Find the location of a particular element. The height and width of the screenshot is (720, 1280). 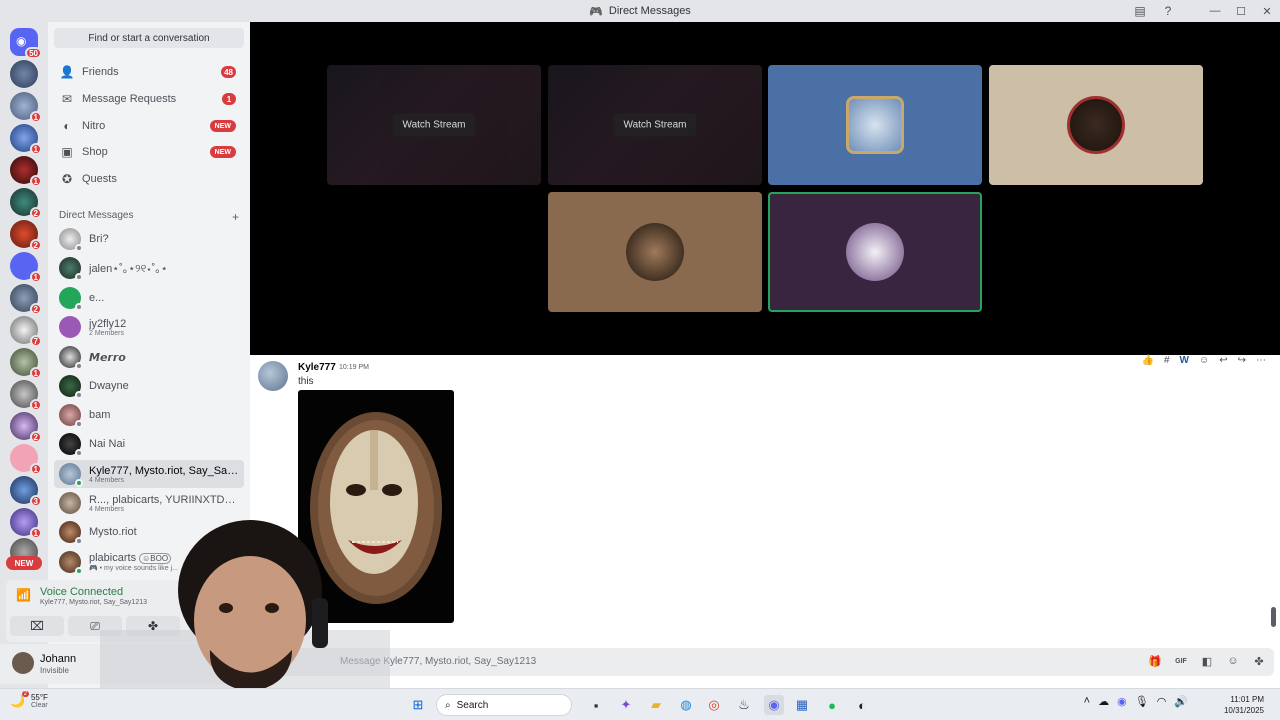

hashtag-icon: # is located at coordinates (1167, 362).